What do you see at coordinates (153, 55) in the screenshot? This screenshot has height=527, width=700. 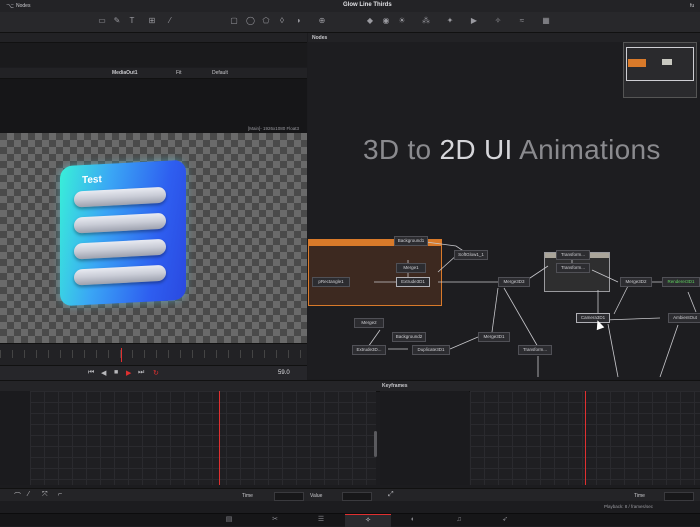 I see `viewer-blank-area` at bounding box center [153, 55].